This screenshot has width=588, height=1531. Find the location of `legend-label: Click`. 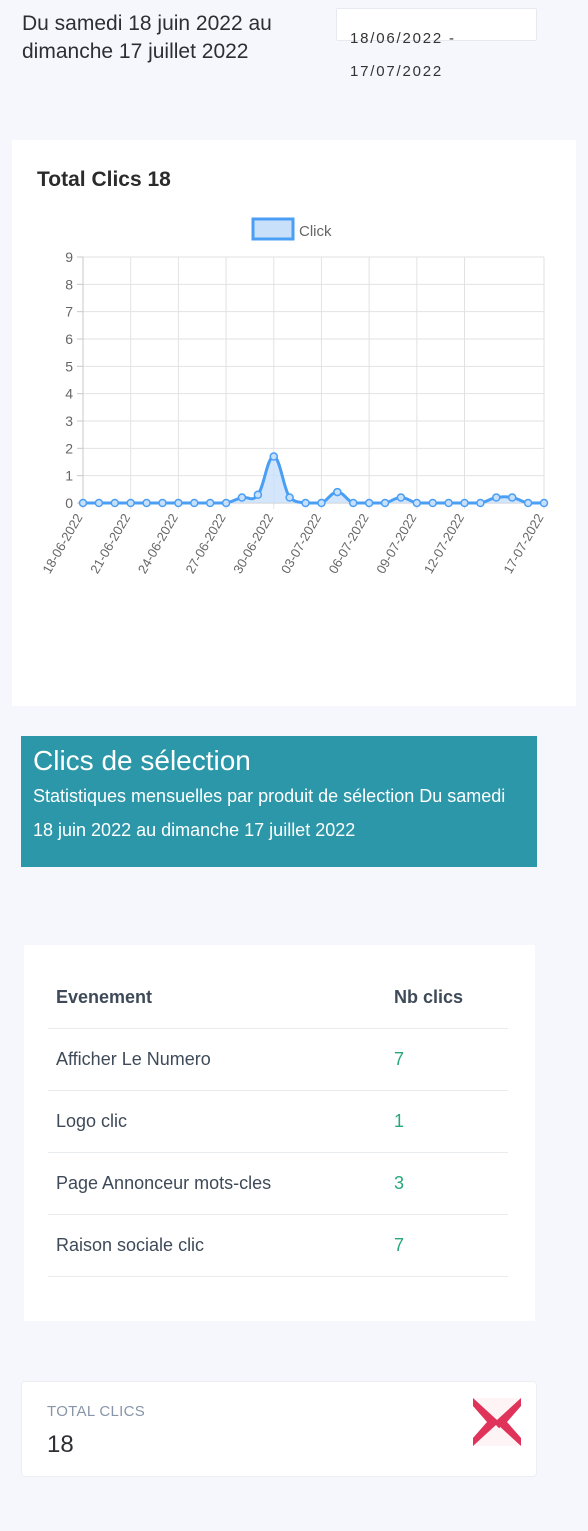

legend-label: Click is located at coordinates (315, 231).